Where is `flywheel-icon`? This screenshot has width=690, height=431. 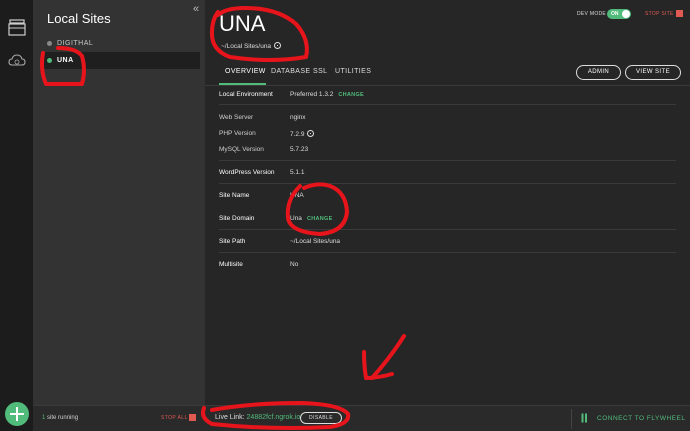
flywheel-icon is located at coordinates (584, 418).